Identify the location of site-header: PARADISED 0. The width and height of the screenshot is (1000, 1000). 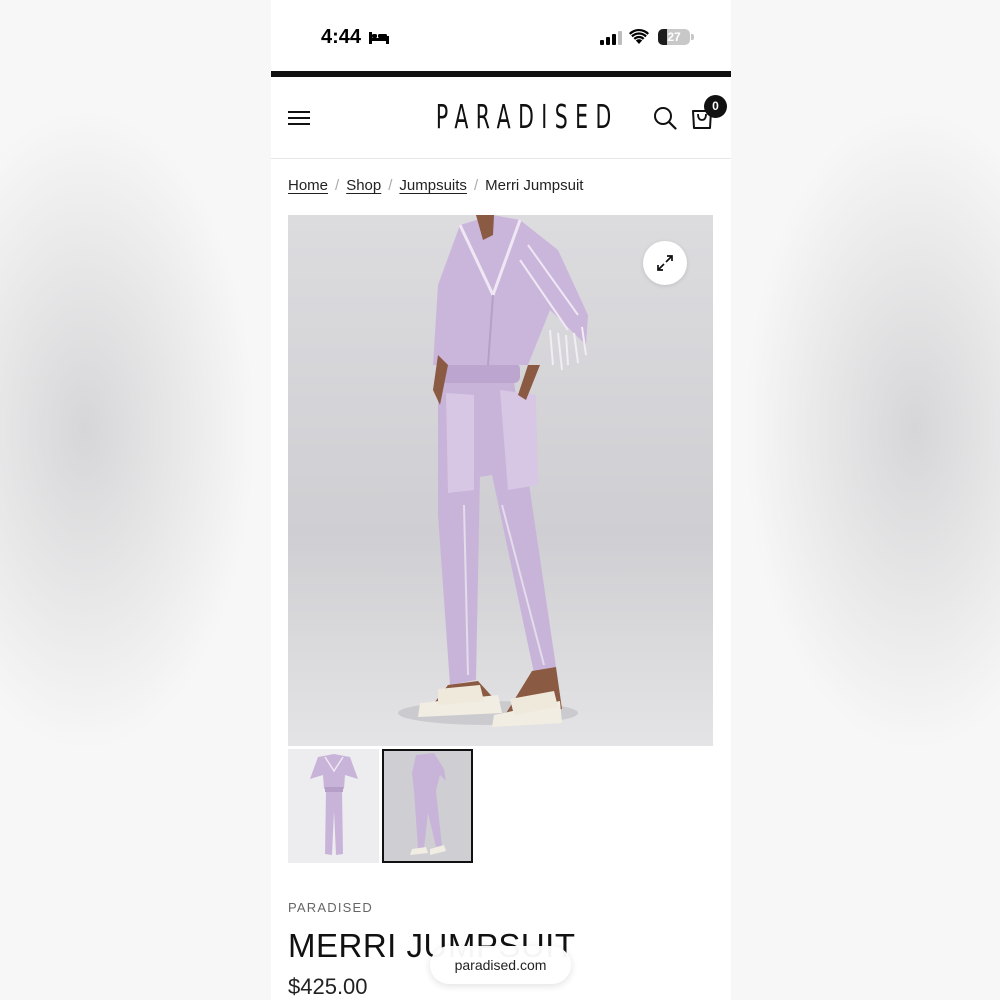
(501, 118).